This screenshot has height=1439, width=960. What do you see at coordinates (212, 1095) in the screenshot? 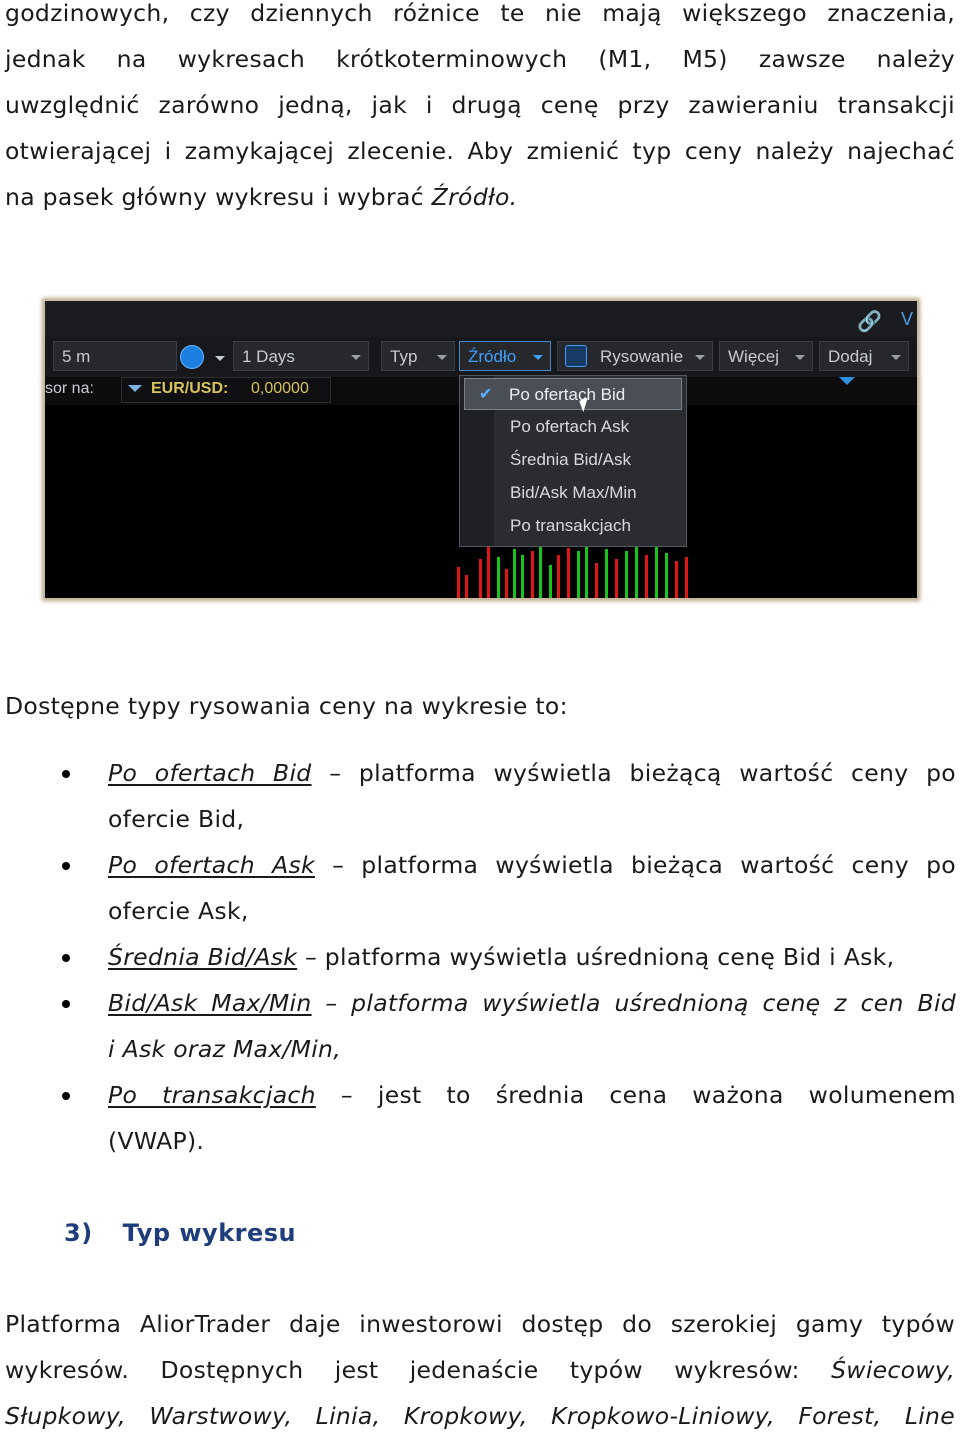
I see `list-item-term: Po transakcjach` at bounding box center [212, 1095].